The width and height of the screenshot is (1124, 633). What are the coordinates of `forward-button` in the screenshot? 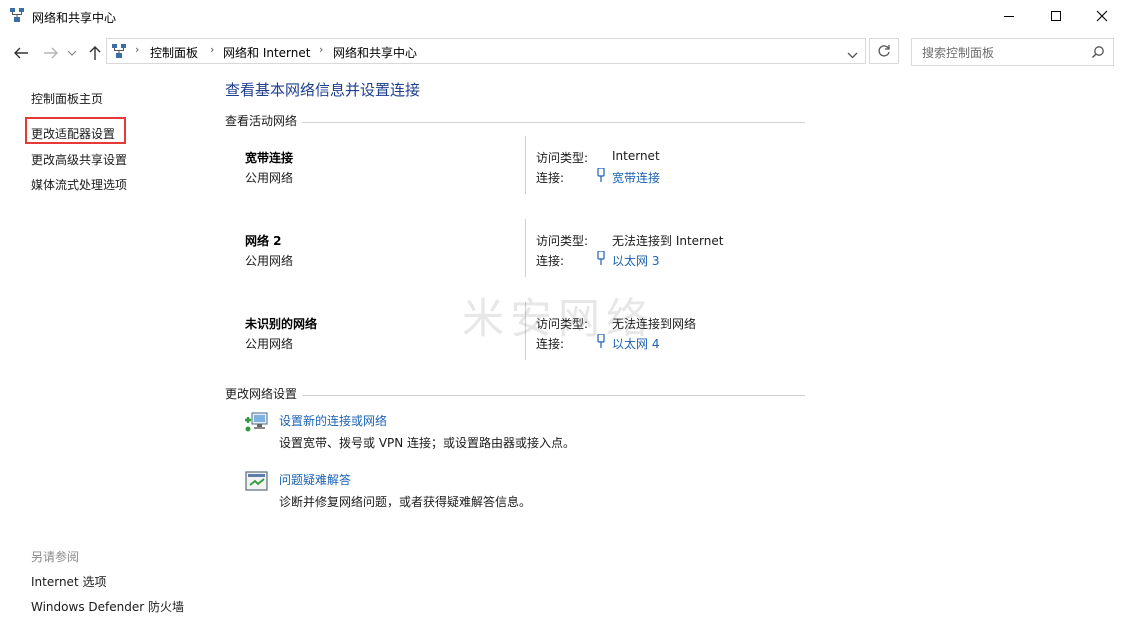 It's located at (51, 53).